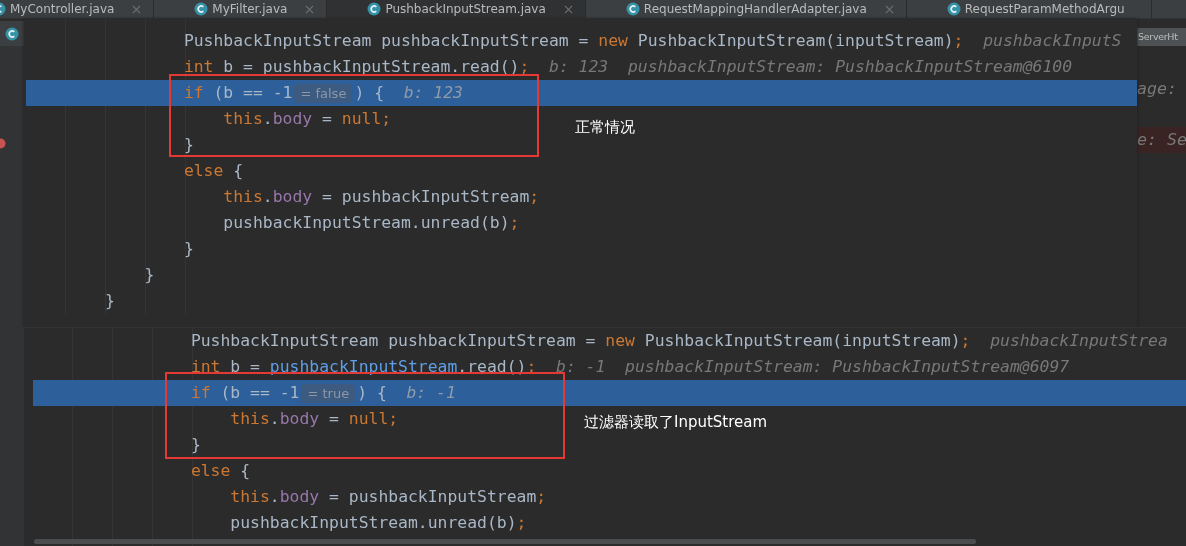  What do you see at coordinates (1029, 9) in the screenshot?
I see `editor-tab: RequestParamMethodArgu` at bounding box center [1029, 9].